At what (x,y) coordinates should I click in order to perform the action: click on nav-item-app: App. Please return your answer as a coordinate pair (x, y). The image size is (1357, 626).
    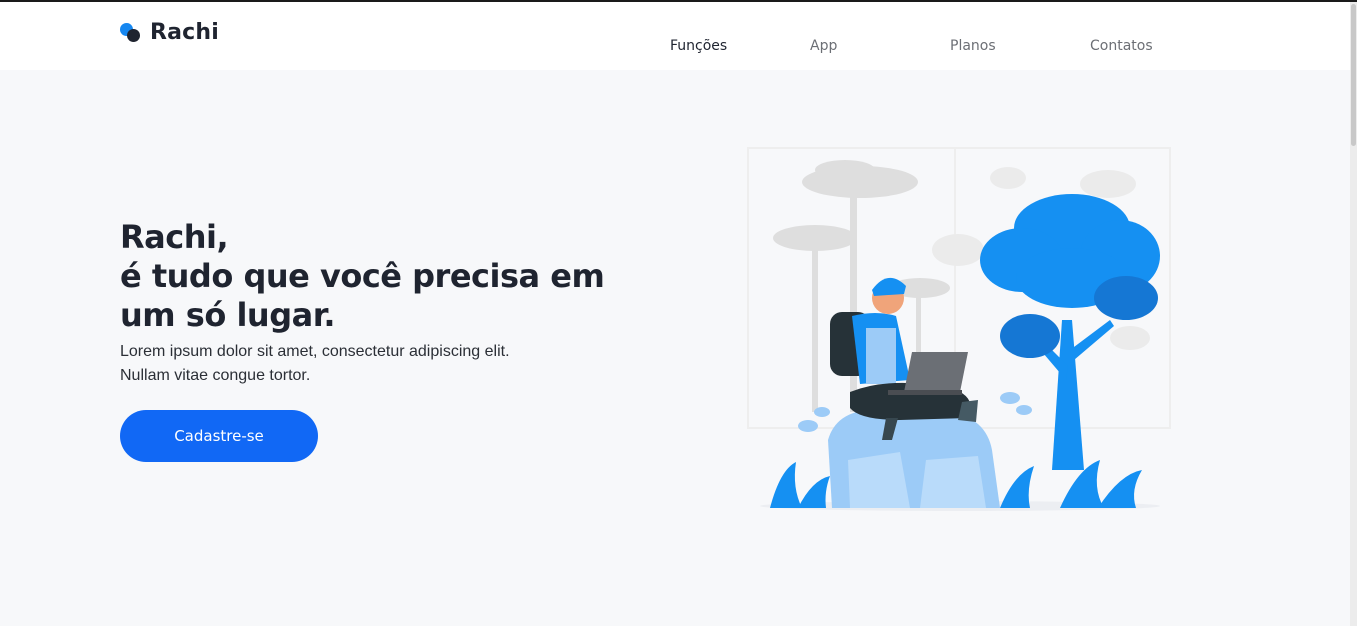
    Looking at the image, I should click on (823, 46).